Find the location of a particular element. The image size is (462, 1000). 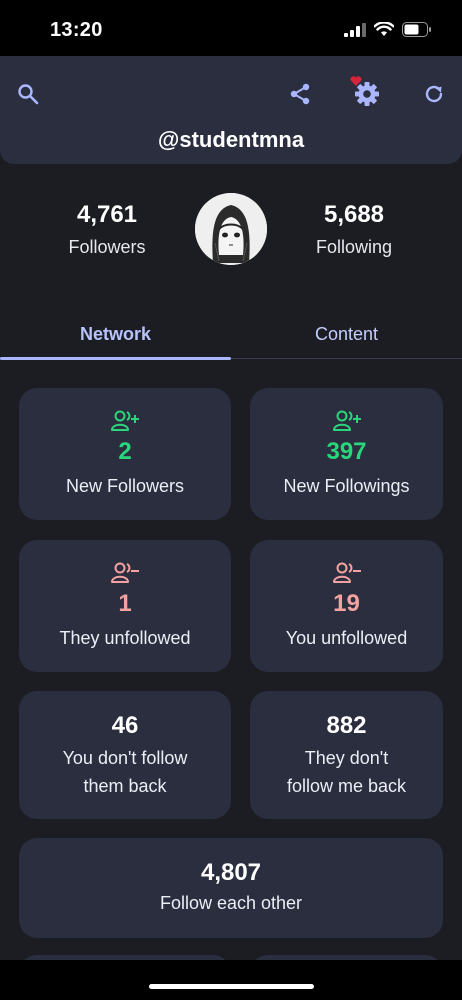

new-followers-card: 2 New Followers is located at coordinates (125, 454).